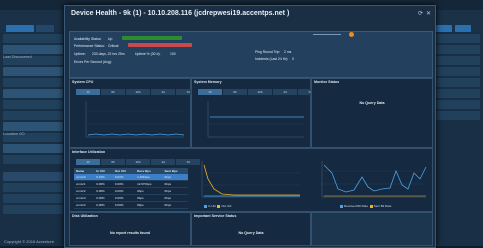 The width and height of the screenshot is (483, 248). What do you see at coordinates (217, 206) in the screenshot?
I see `utilization-legend: In Util Out Util` at bounding box center [217, 206].